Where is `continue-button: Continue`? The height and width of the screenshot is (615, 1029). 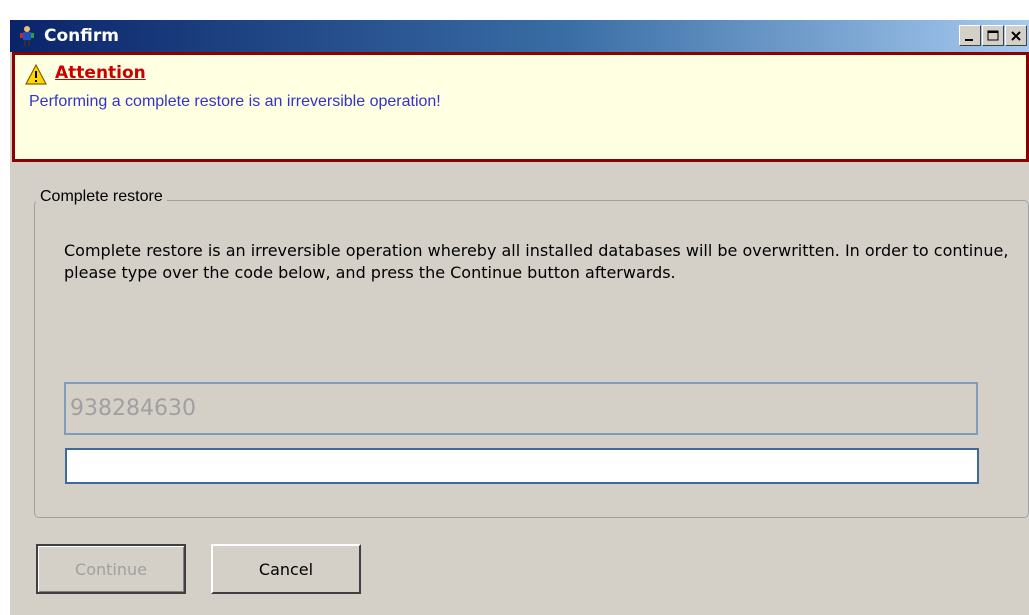 continue-button: Continue is located at coordinates (111, 569).